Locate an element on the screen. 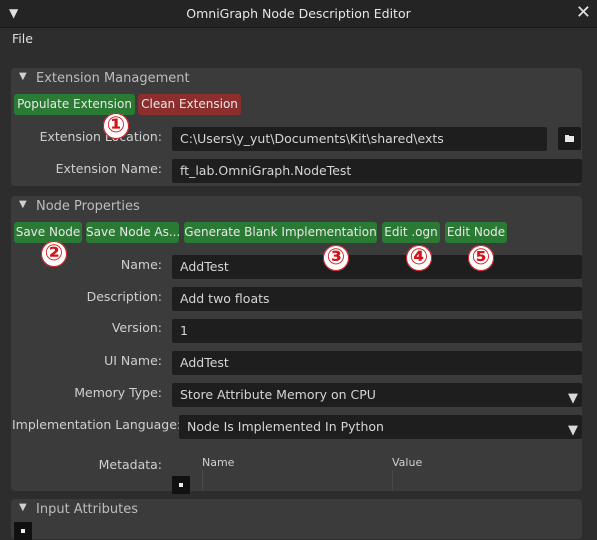  implementation-language-value: Node Is Implemented In Python is located at coordinates (285, 426).